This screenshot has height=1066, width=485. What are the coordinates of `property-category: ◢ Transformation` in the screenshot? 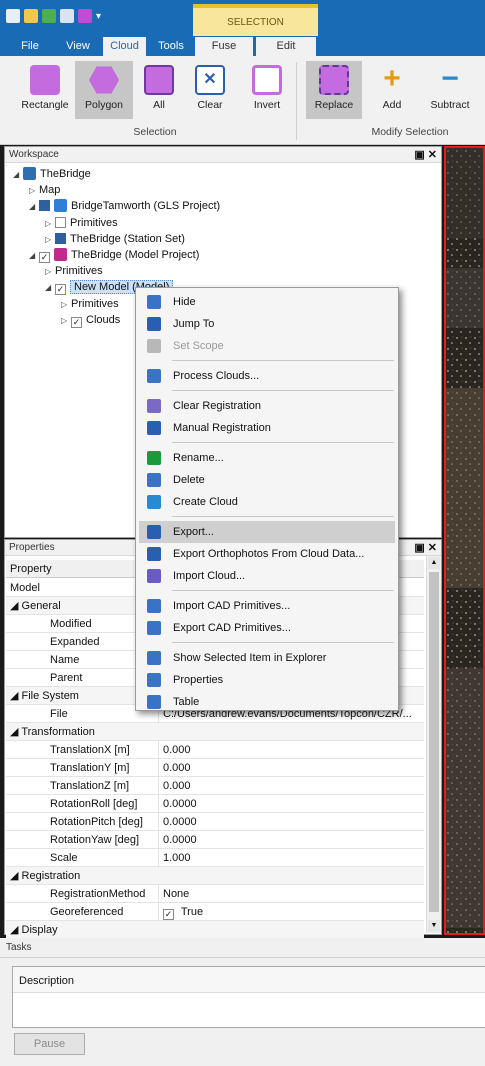 It's located at (215, 732).